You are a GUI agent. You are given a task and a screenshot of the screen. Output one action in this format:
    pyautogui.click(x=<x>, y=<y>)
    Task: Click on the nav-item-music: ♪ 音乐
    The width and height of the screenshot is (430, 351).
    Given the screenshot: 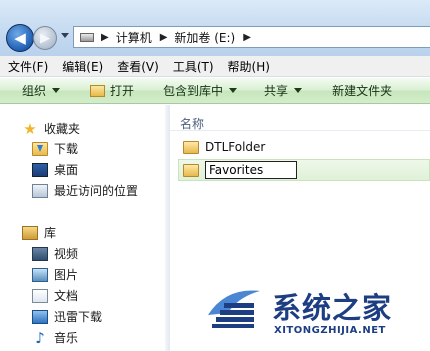 What is the action you would take?
    pyautogui.click(x=55, y=337)
    